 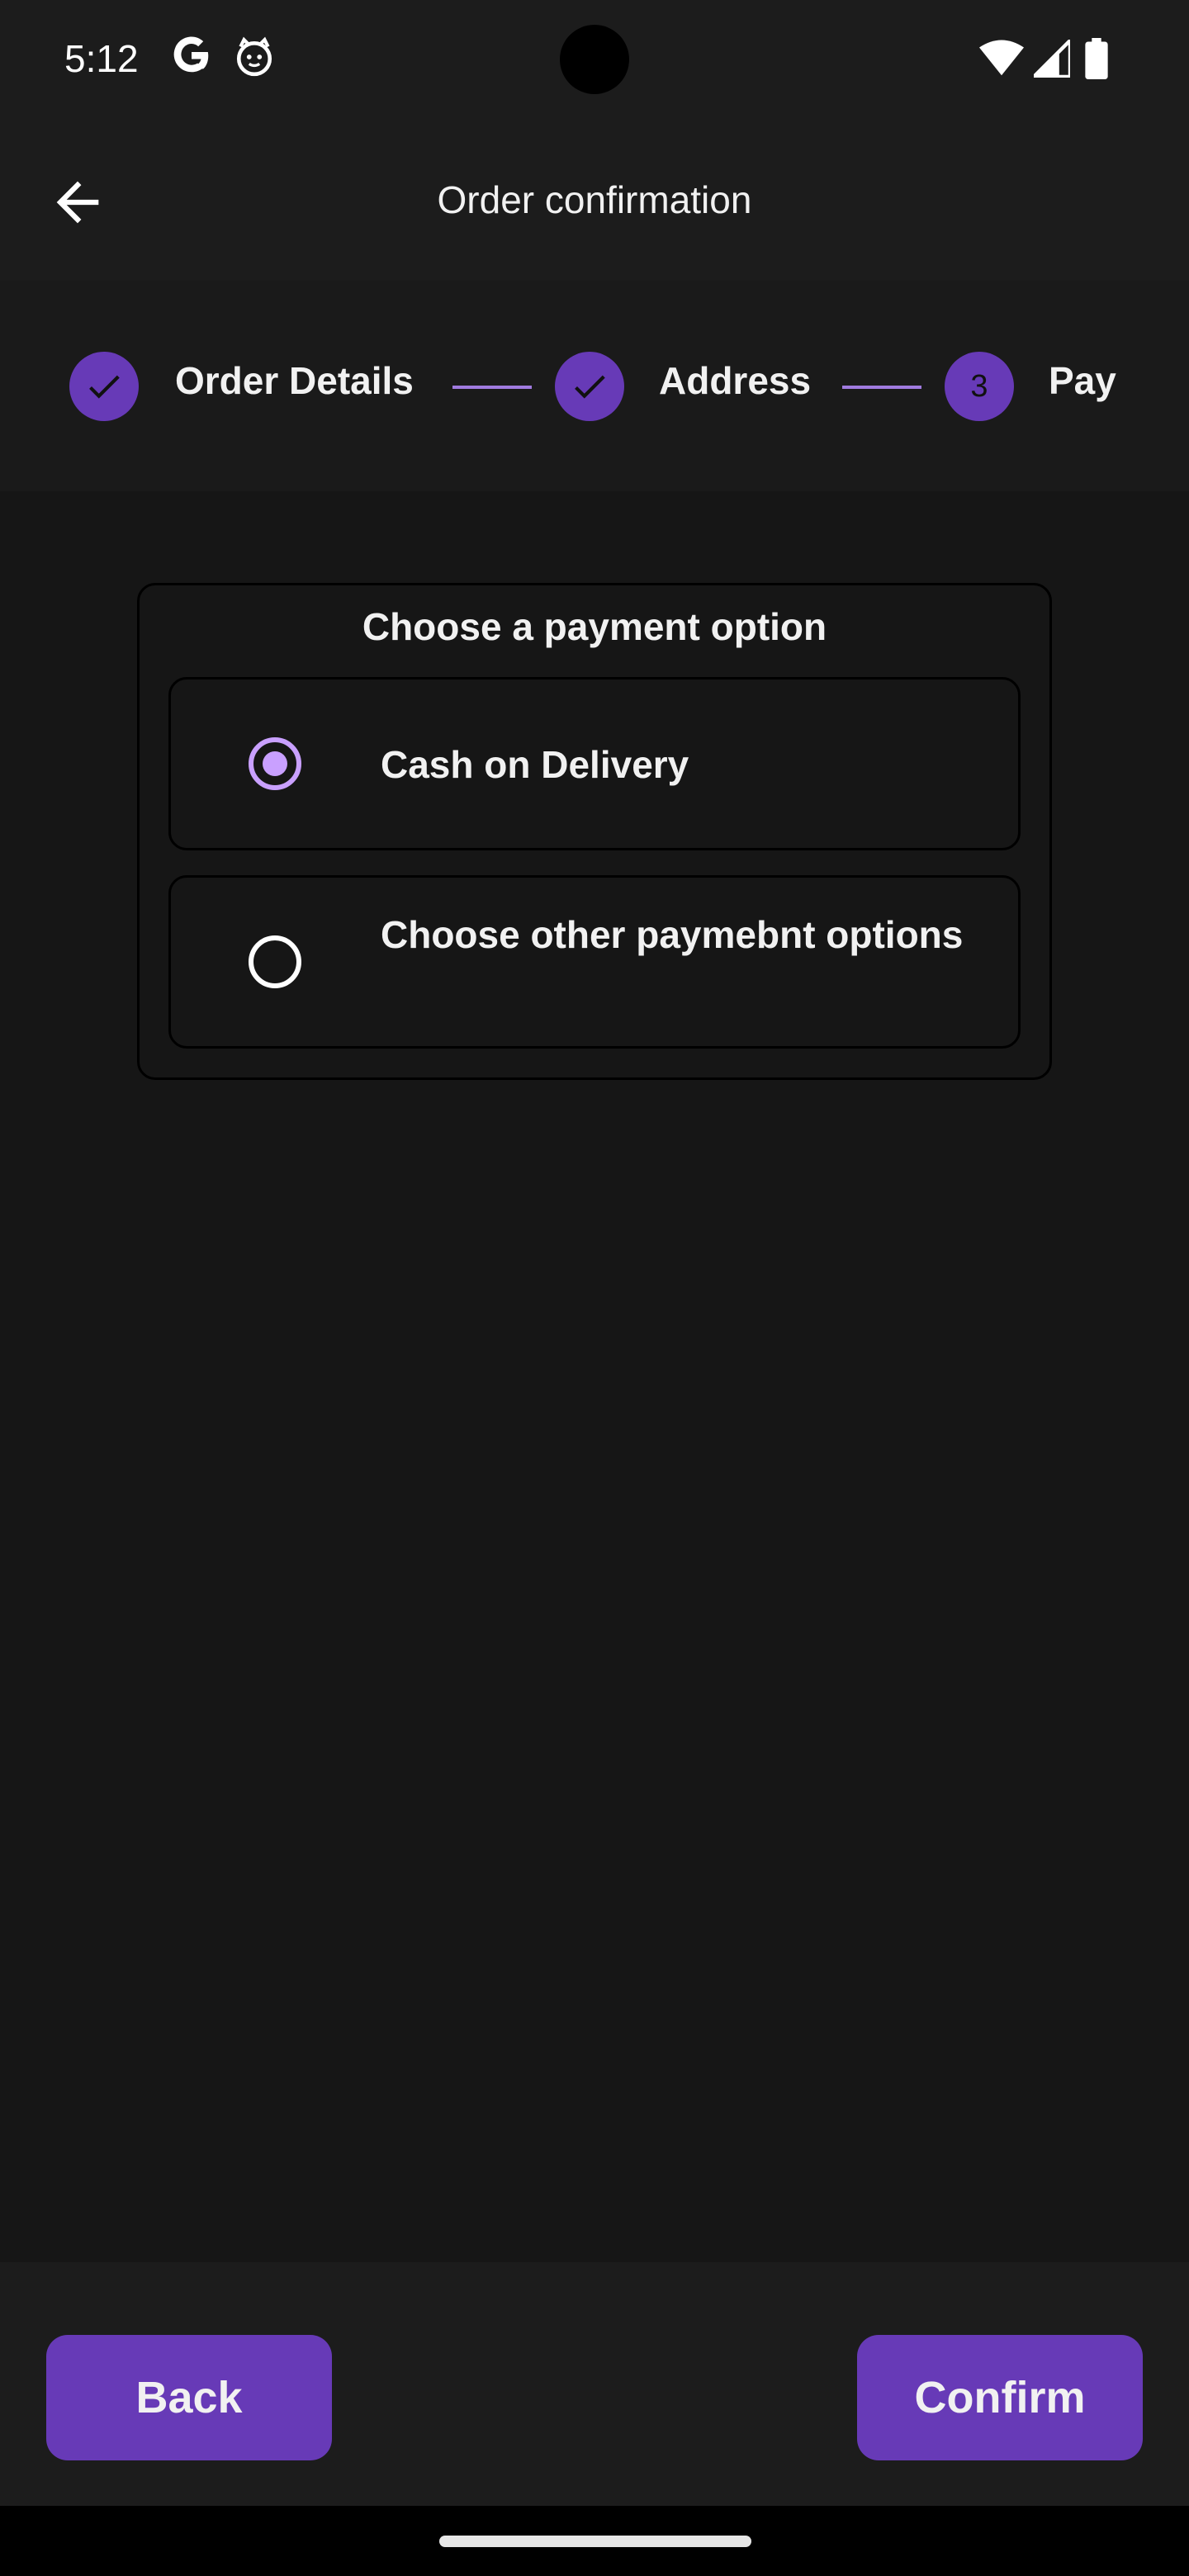 What do you see at coordinates (535, 764) in the screenshot?
I see `payment-option-label: Cash on Delivery` at bounding box center [535, 764].